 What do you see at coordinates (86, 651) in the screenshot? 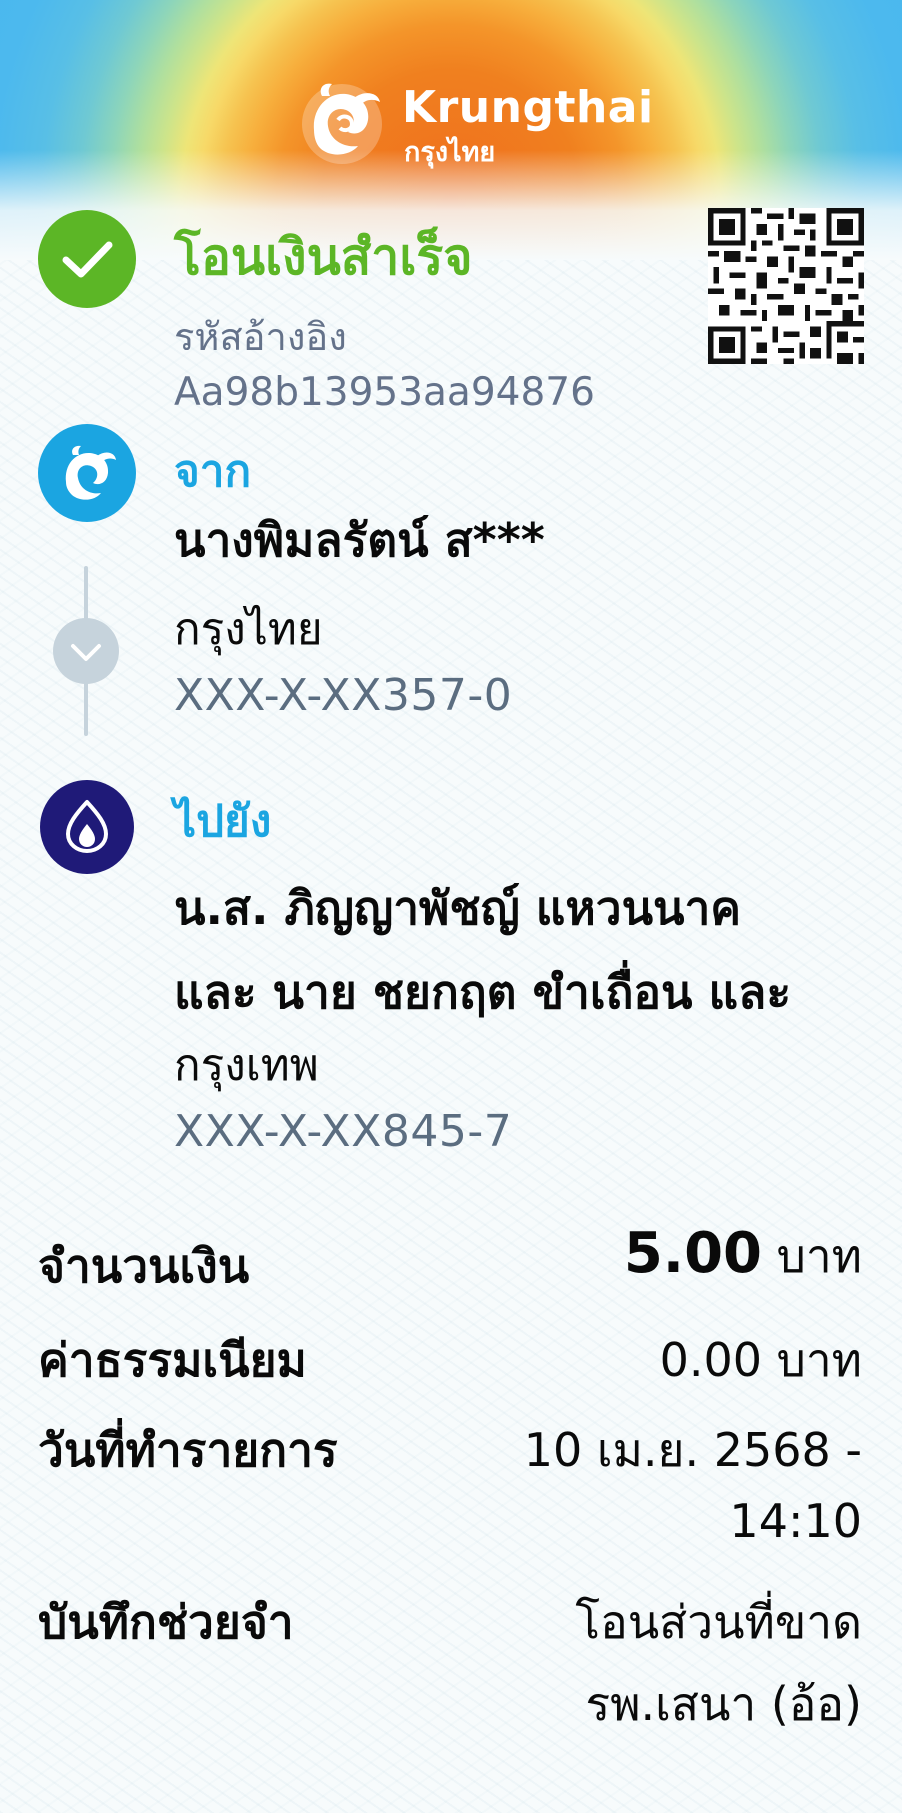
I see `chevron-down-icon` at bounding box center [86, 651].